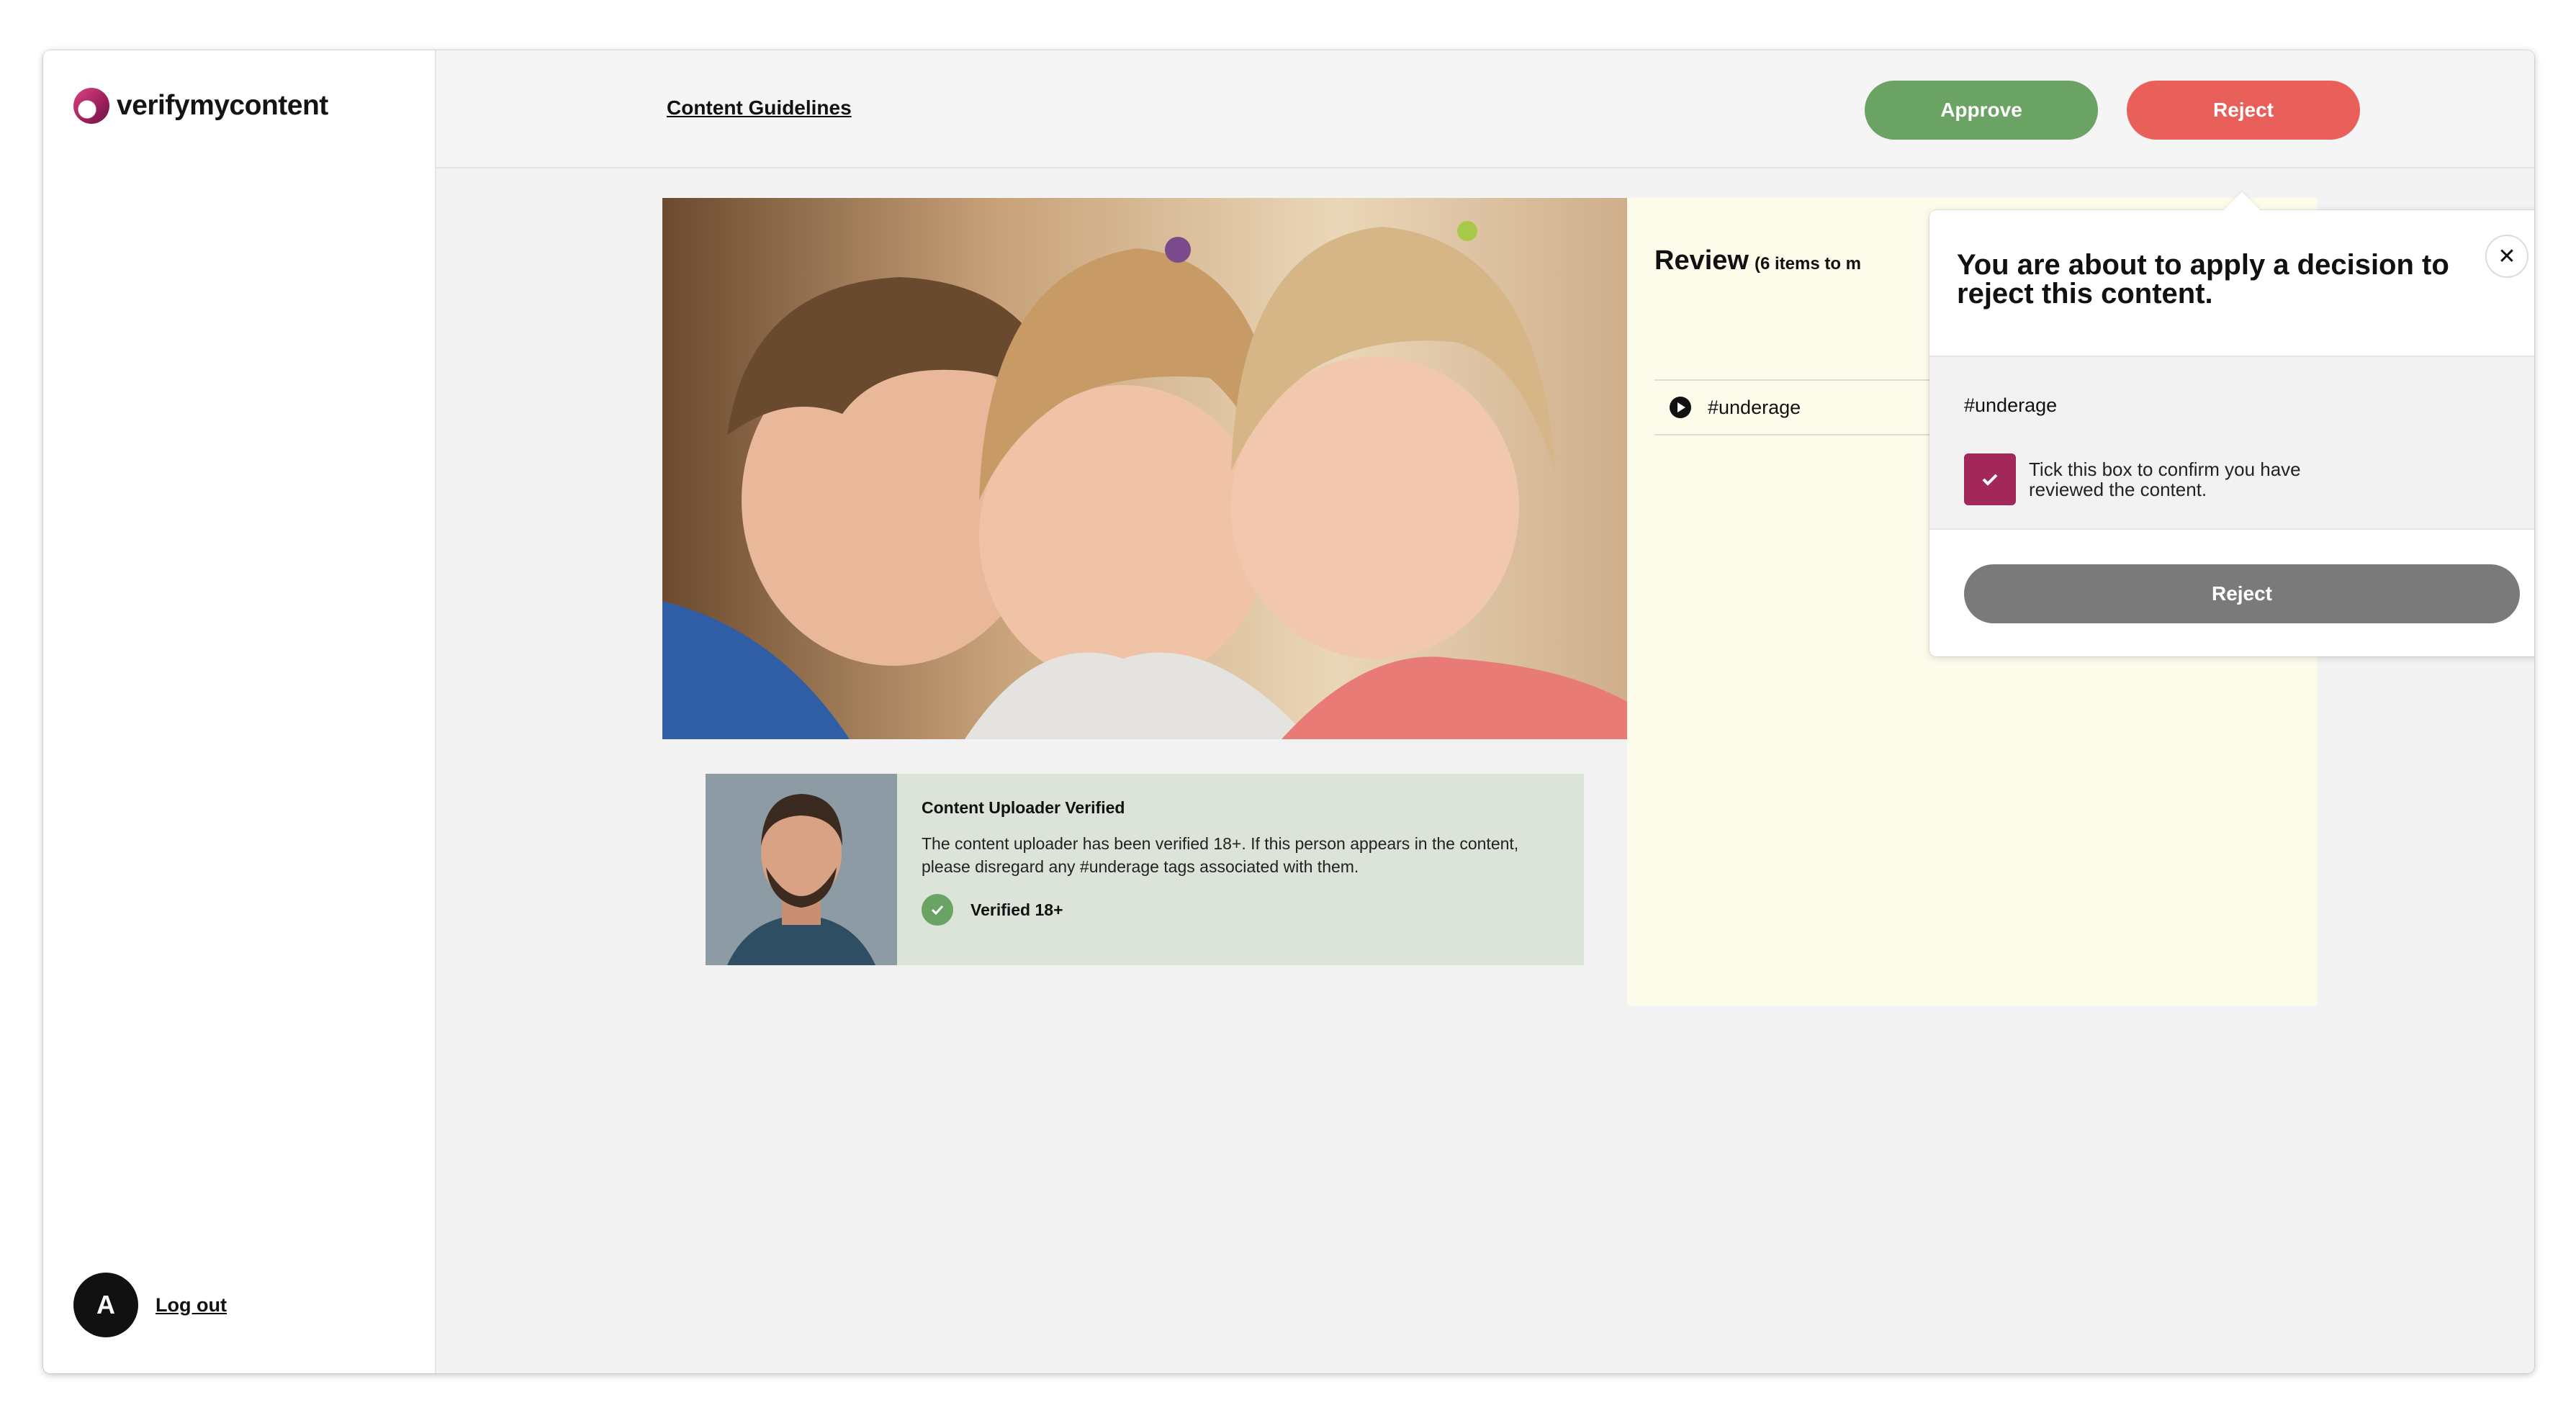 Image resolution: width=2576 pixels, height=1423 pixels. I want to click on content-guidelines-link: Content Guidelines, so click(759, 107).